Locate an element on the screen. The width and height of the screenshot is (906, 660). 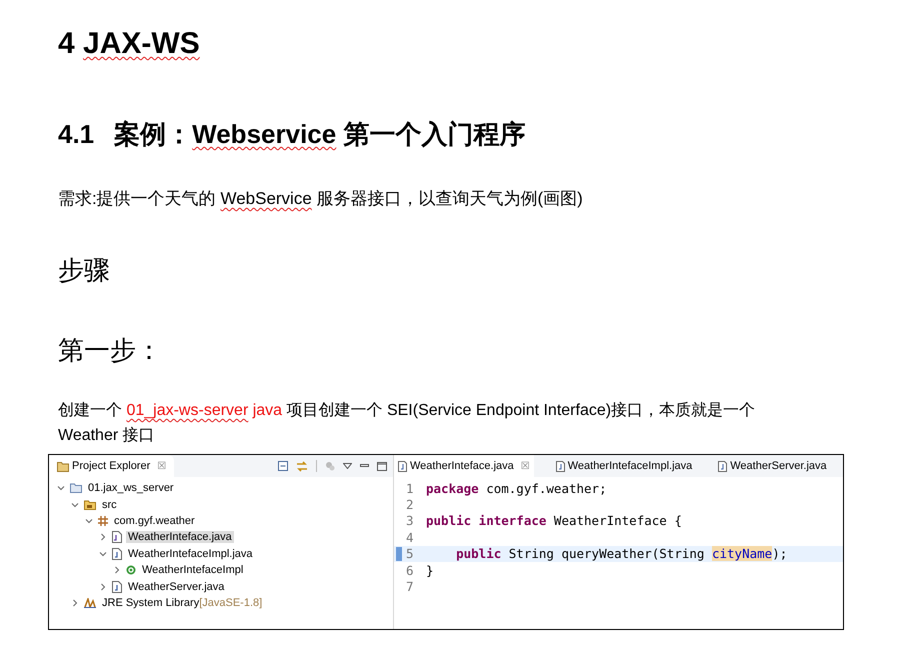
heading: 4 JAX-WS is located at coordinates (129, 44).